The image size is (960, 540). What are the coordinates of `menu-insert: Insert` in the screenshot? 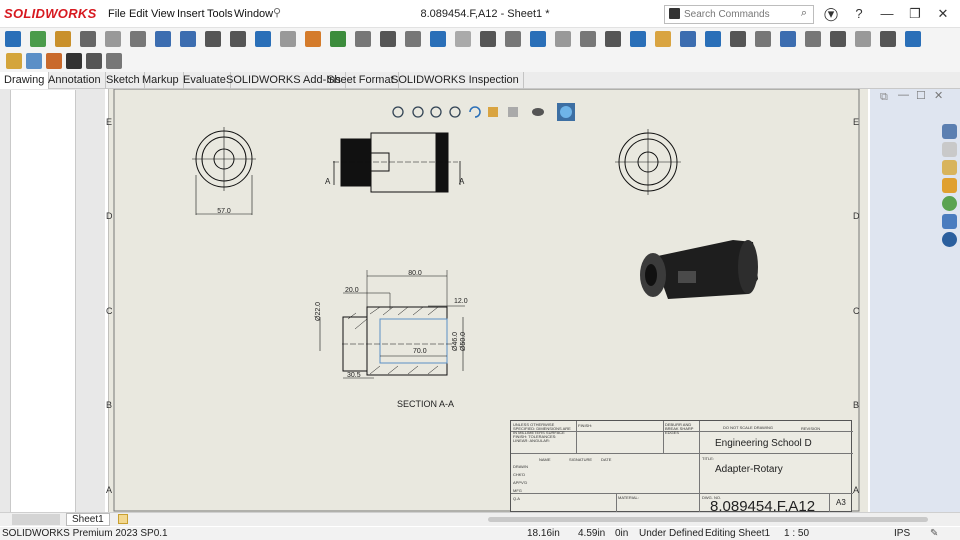 It's located at (191, 14).